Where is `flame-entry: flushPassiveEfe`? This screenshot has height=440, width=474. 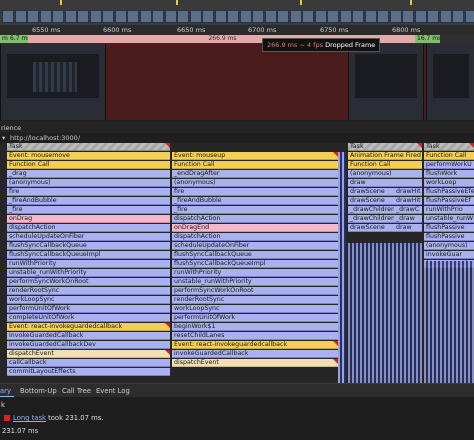 flame-entry: flushPassiveEfe is located at coordinates (449, 192).